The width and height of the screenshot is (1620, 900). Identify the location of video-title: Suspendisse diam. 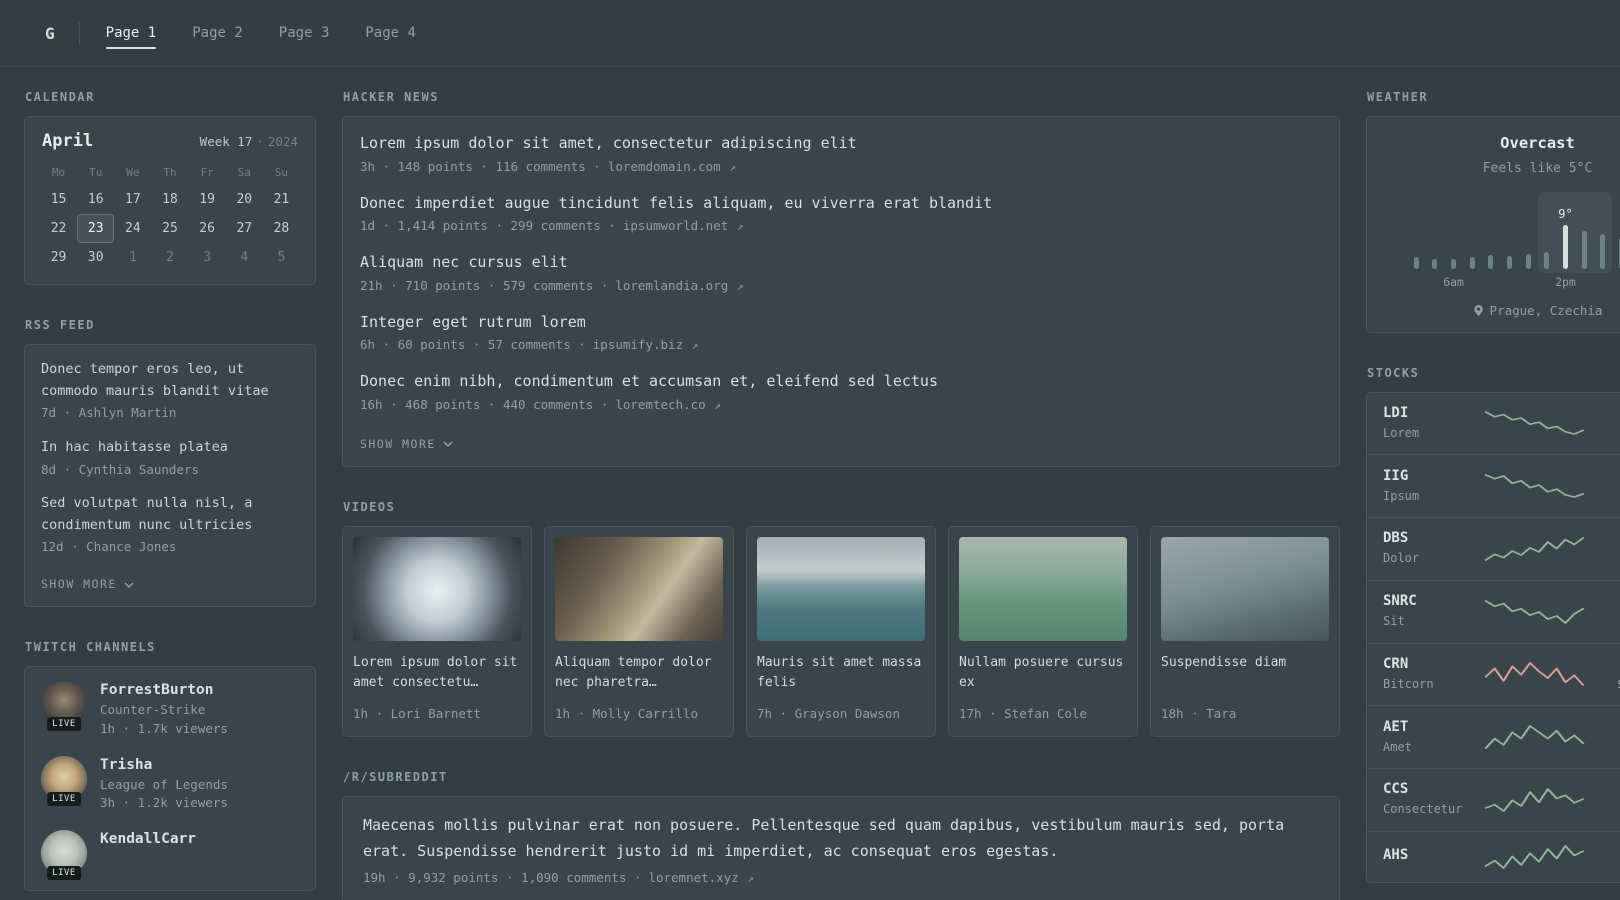
(1245, 674).